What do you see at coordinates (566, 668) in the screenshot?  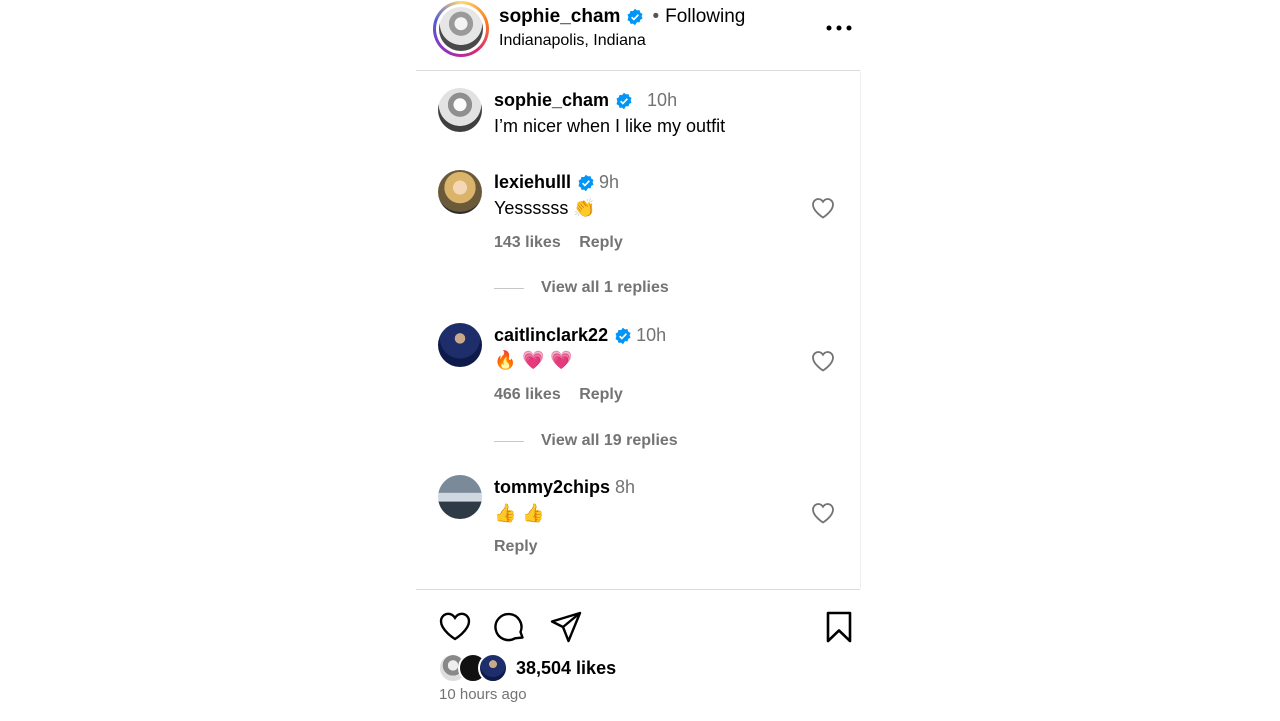 I see `like-count: 38,504 likes` at bounding box center [566, 668].